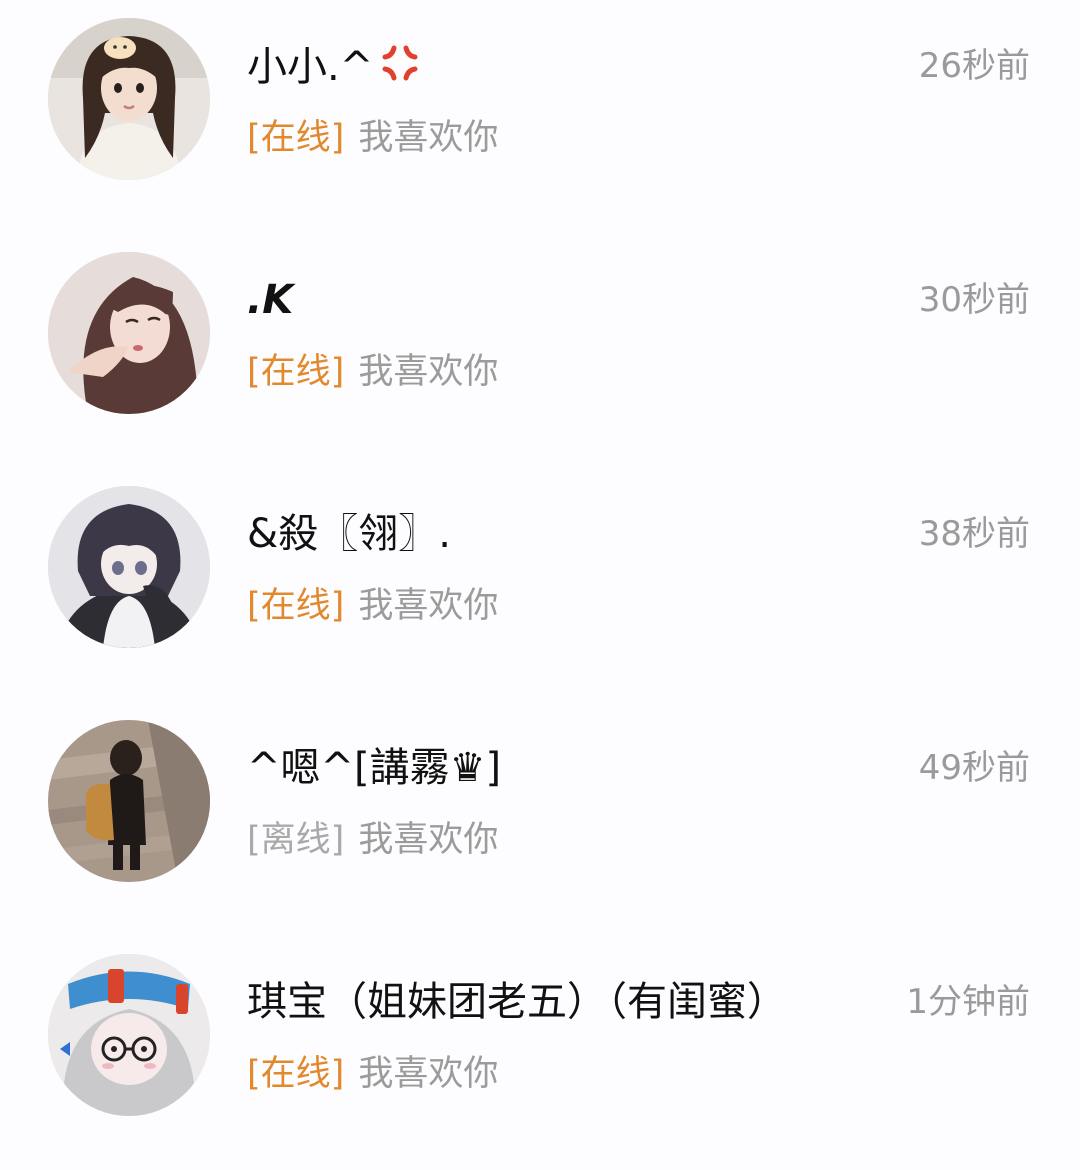 The height and width of the screenshot is (1170, 1080). What do you see at coordinates (974, 768) in the screenshot?
I see `timestamp: 49秒前` at bounding box center [974, 768].